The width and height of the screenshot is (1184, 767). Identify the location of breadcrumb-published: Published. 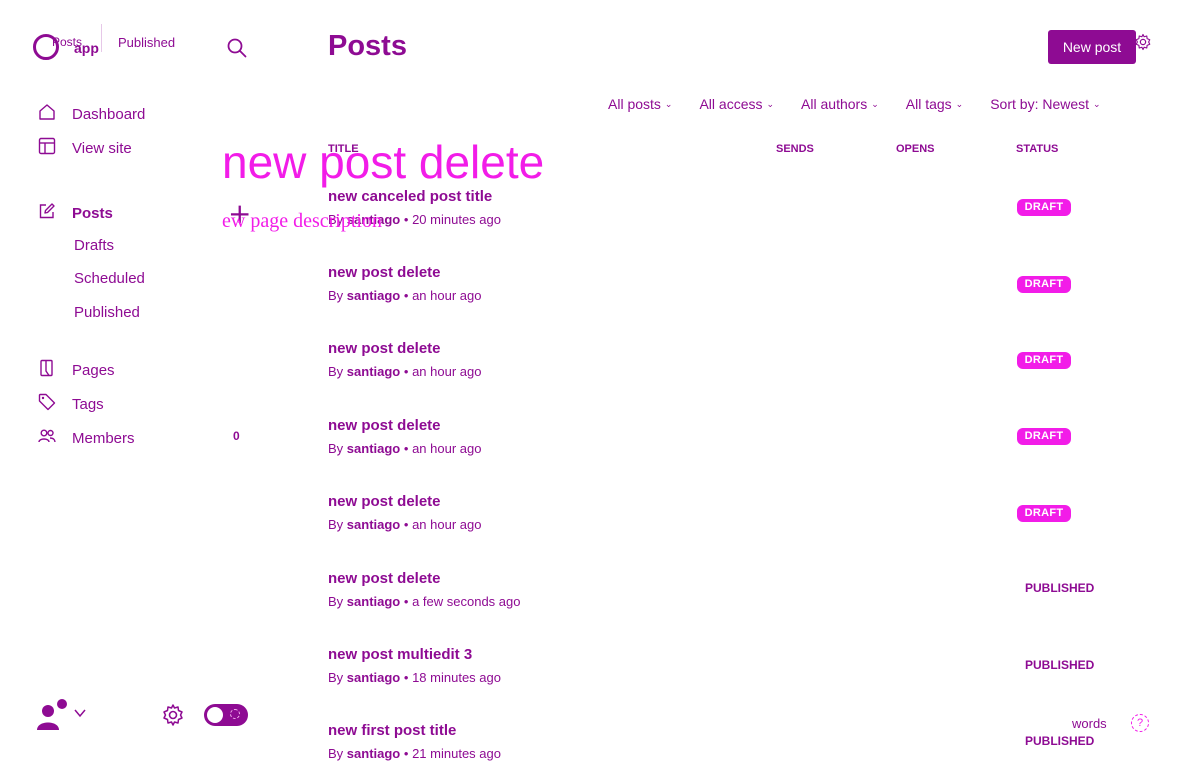
(146, 42).